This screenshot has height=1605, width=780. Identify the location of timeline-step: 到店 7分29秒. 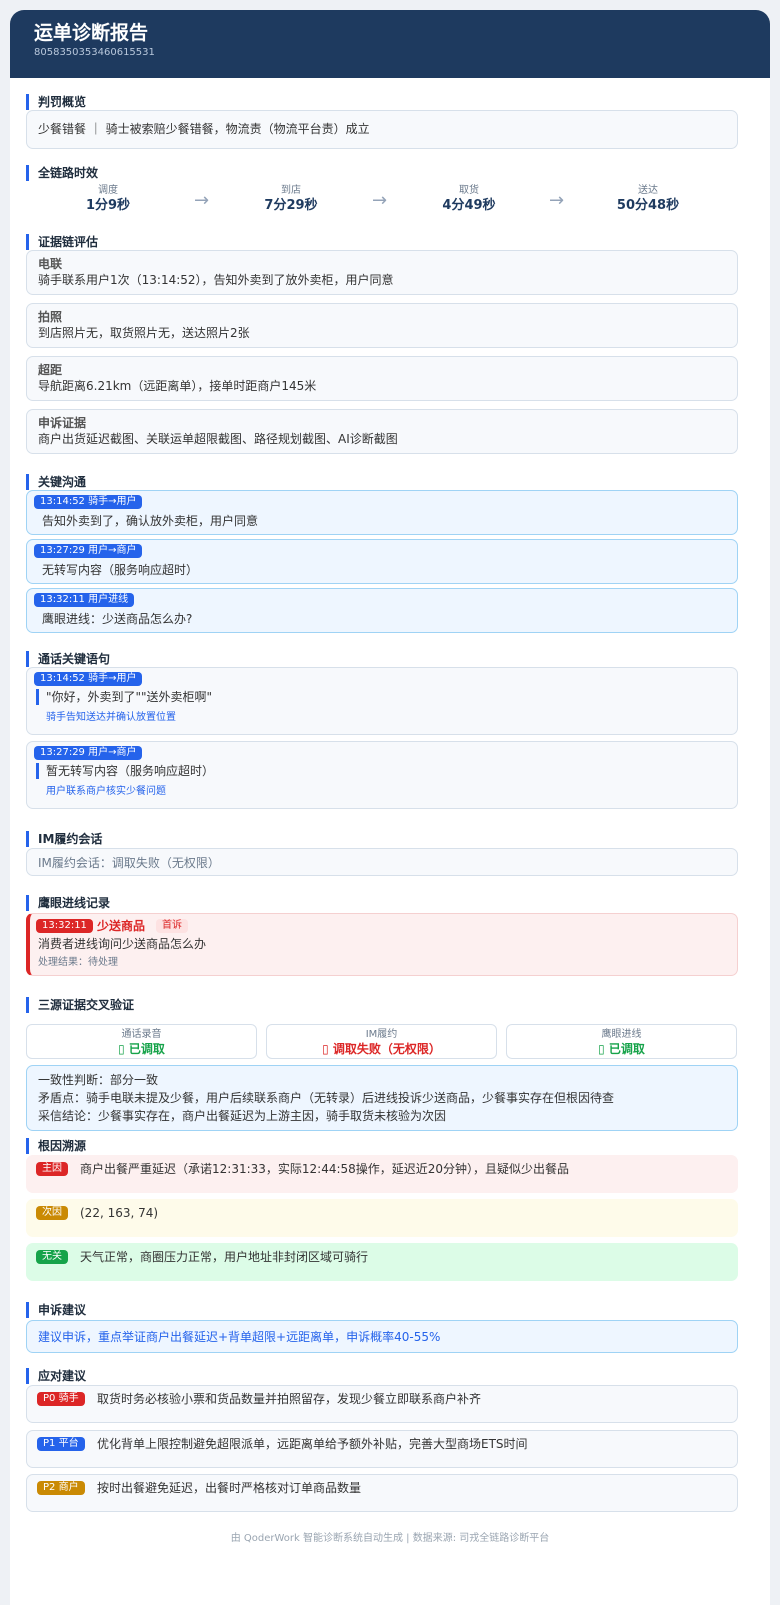
(291, 199).